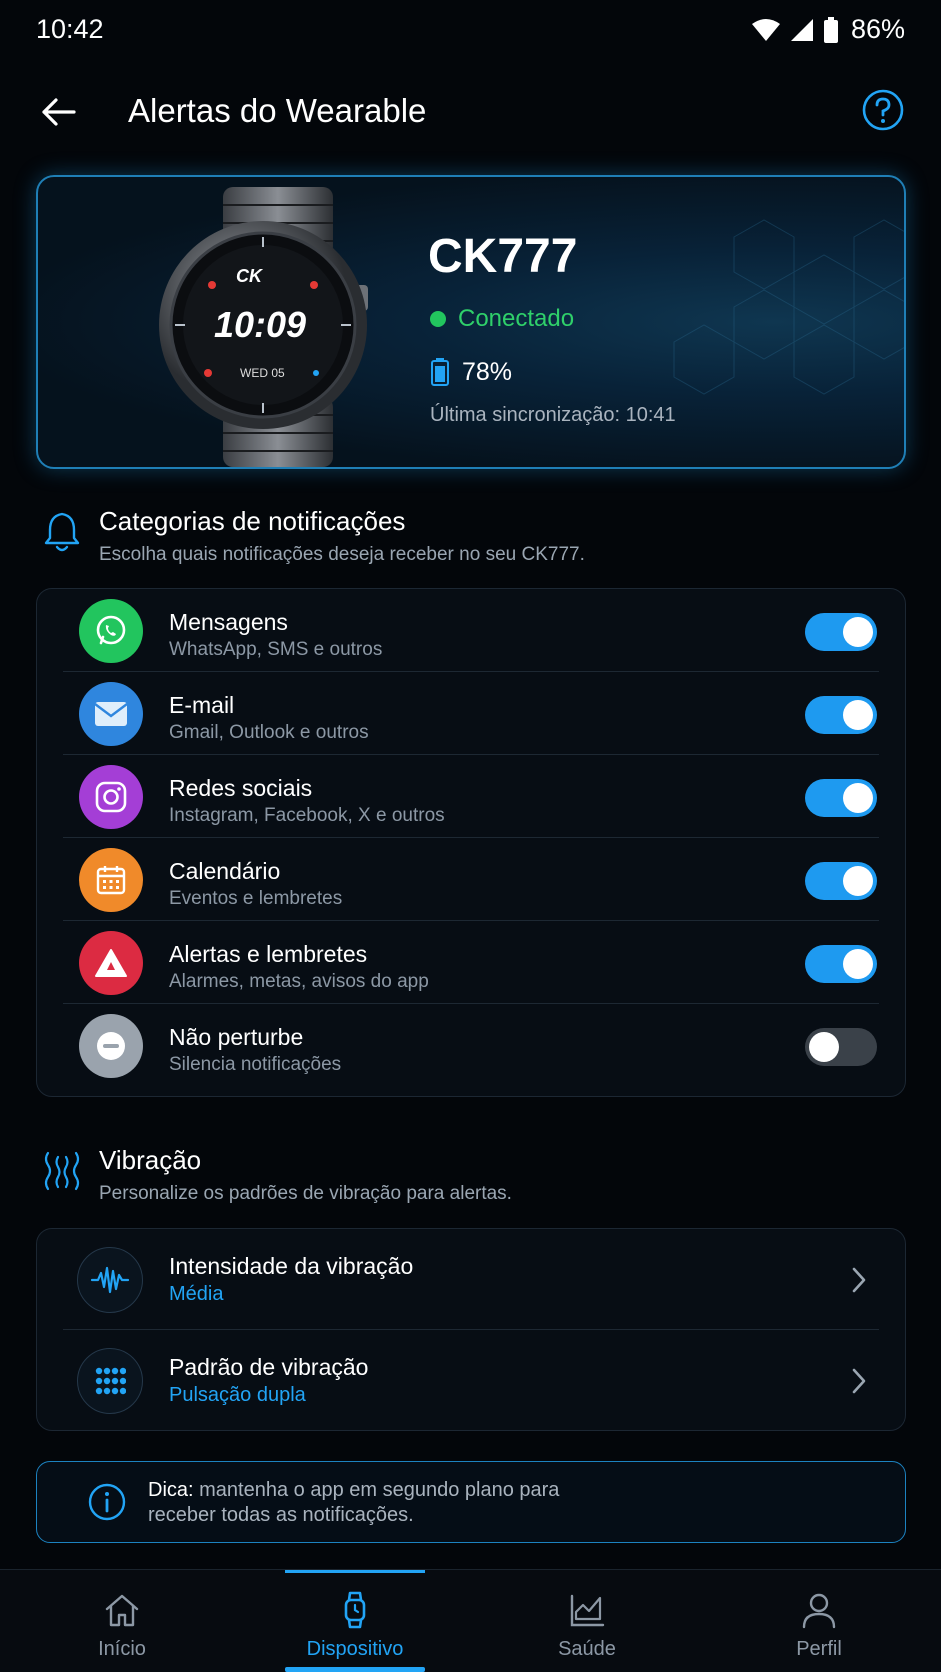 The width and height of the screenshot is (941, 1672). What do you see at coordinates (269, 732) in the screenshot?
I see `item-subtitle: Gmail, Outlook e outros` at bounding box center [269, 732].